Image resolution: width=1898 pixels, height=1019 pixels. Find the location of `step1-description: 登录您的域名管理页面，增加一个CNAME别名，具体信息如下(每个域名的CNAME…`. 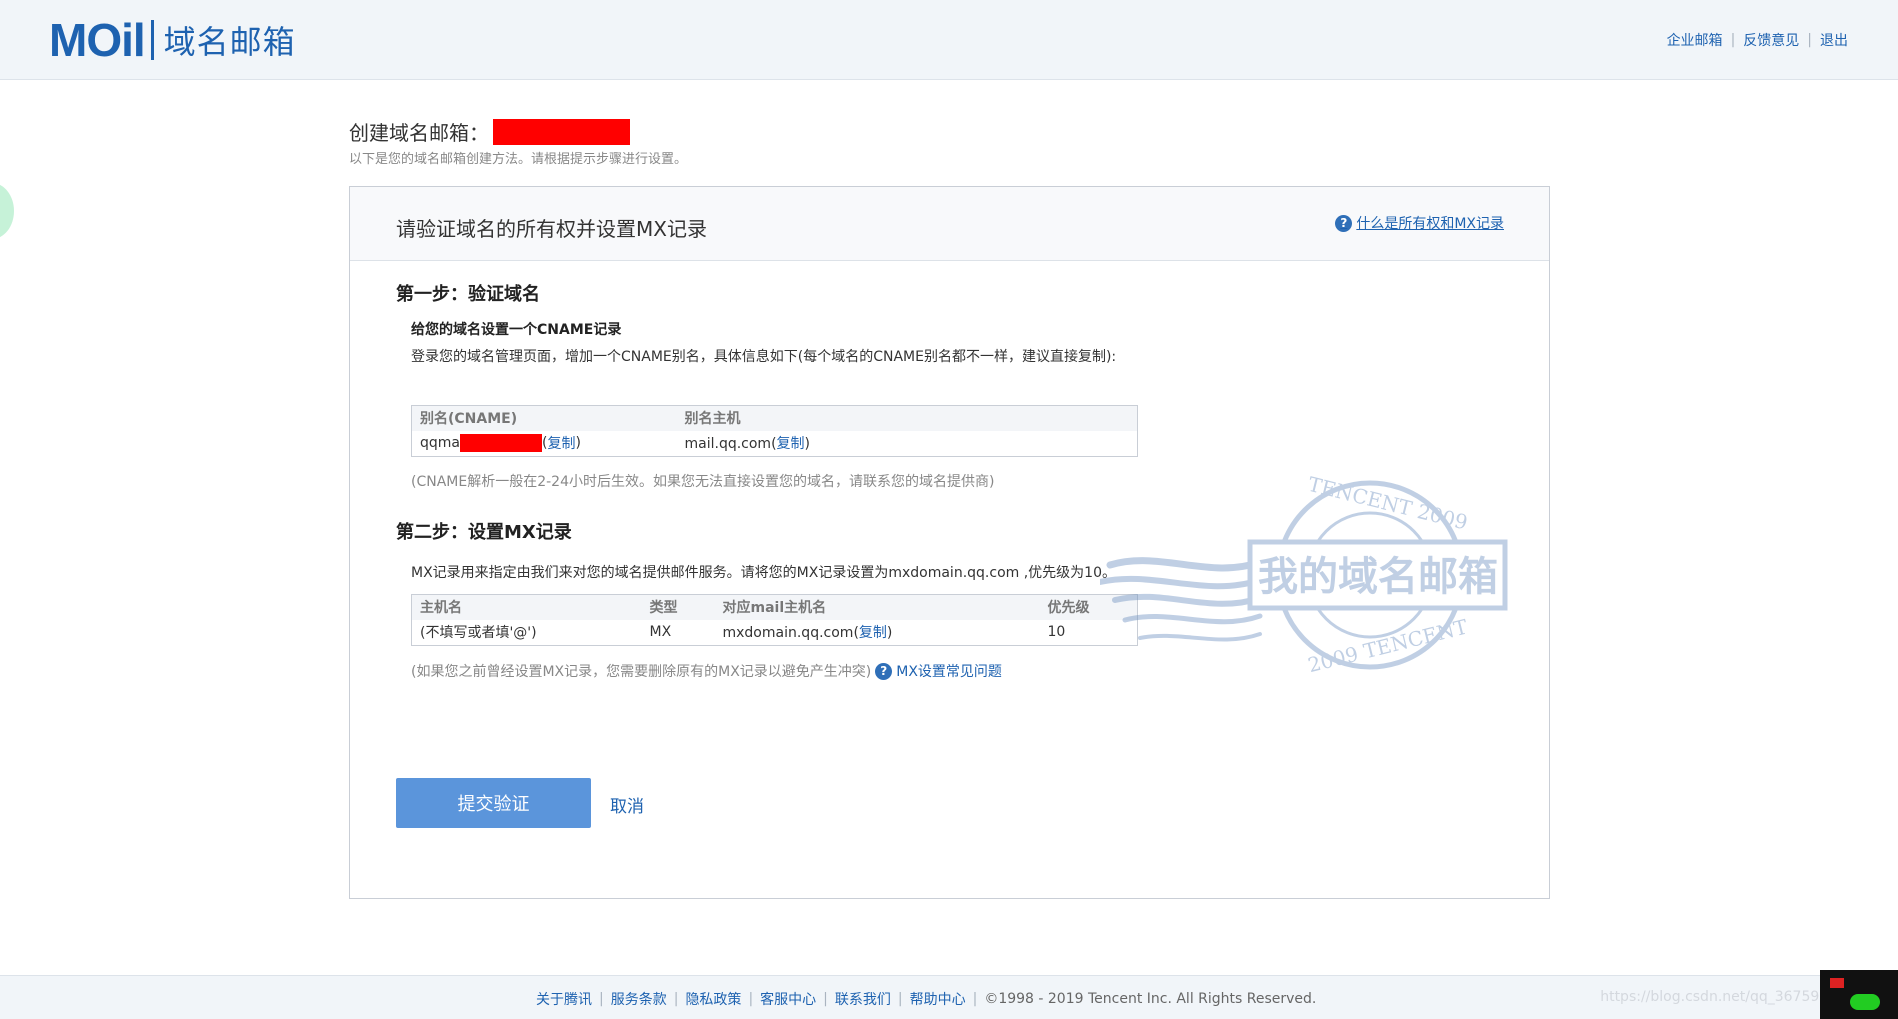

step1-description: 登录您的域名管理页面，增加一个CNAME别名，具体信息如下(每个域名的CNAME… is located at coordinates (764, 357).